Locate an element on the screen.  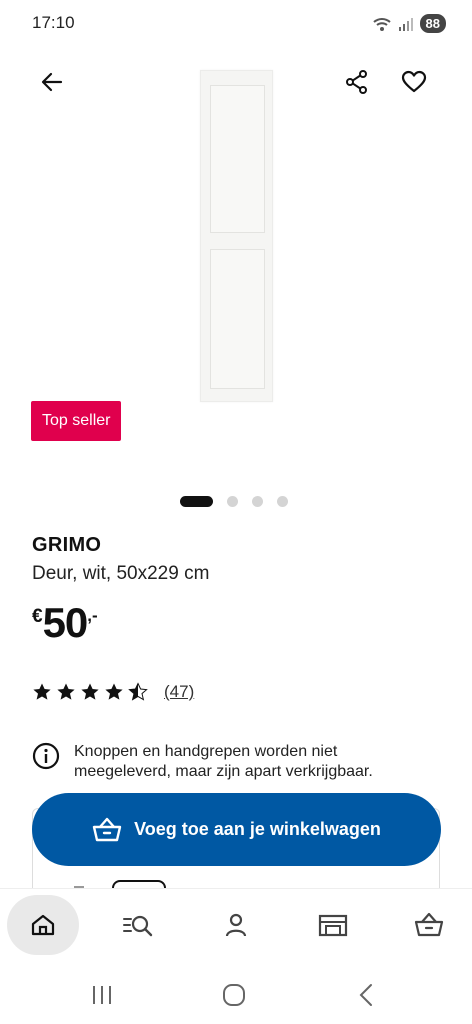
wifi-icon is located at coordinates (381, 24).